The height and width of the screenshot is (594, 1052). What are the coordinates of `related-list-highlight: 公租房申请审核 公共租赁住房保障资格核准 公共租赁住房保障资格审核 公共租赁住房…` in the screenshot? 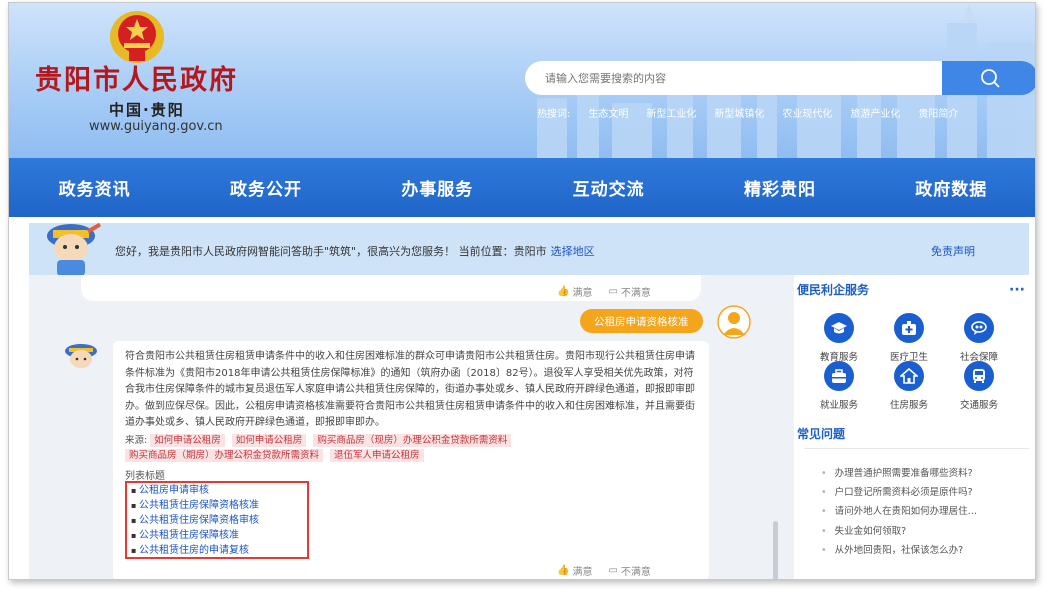 It's located at (217, 520).